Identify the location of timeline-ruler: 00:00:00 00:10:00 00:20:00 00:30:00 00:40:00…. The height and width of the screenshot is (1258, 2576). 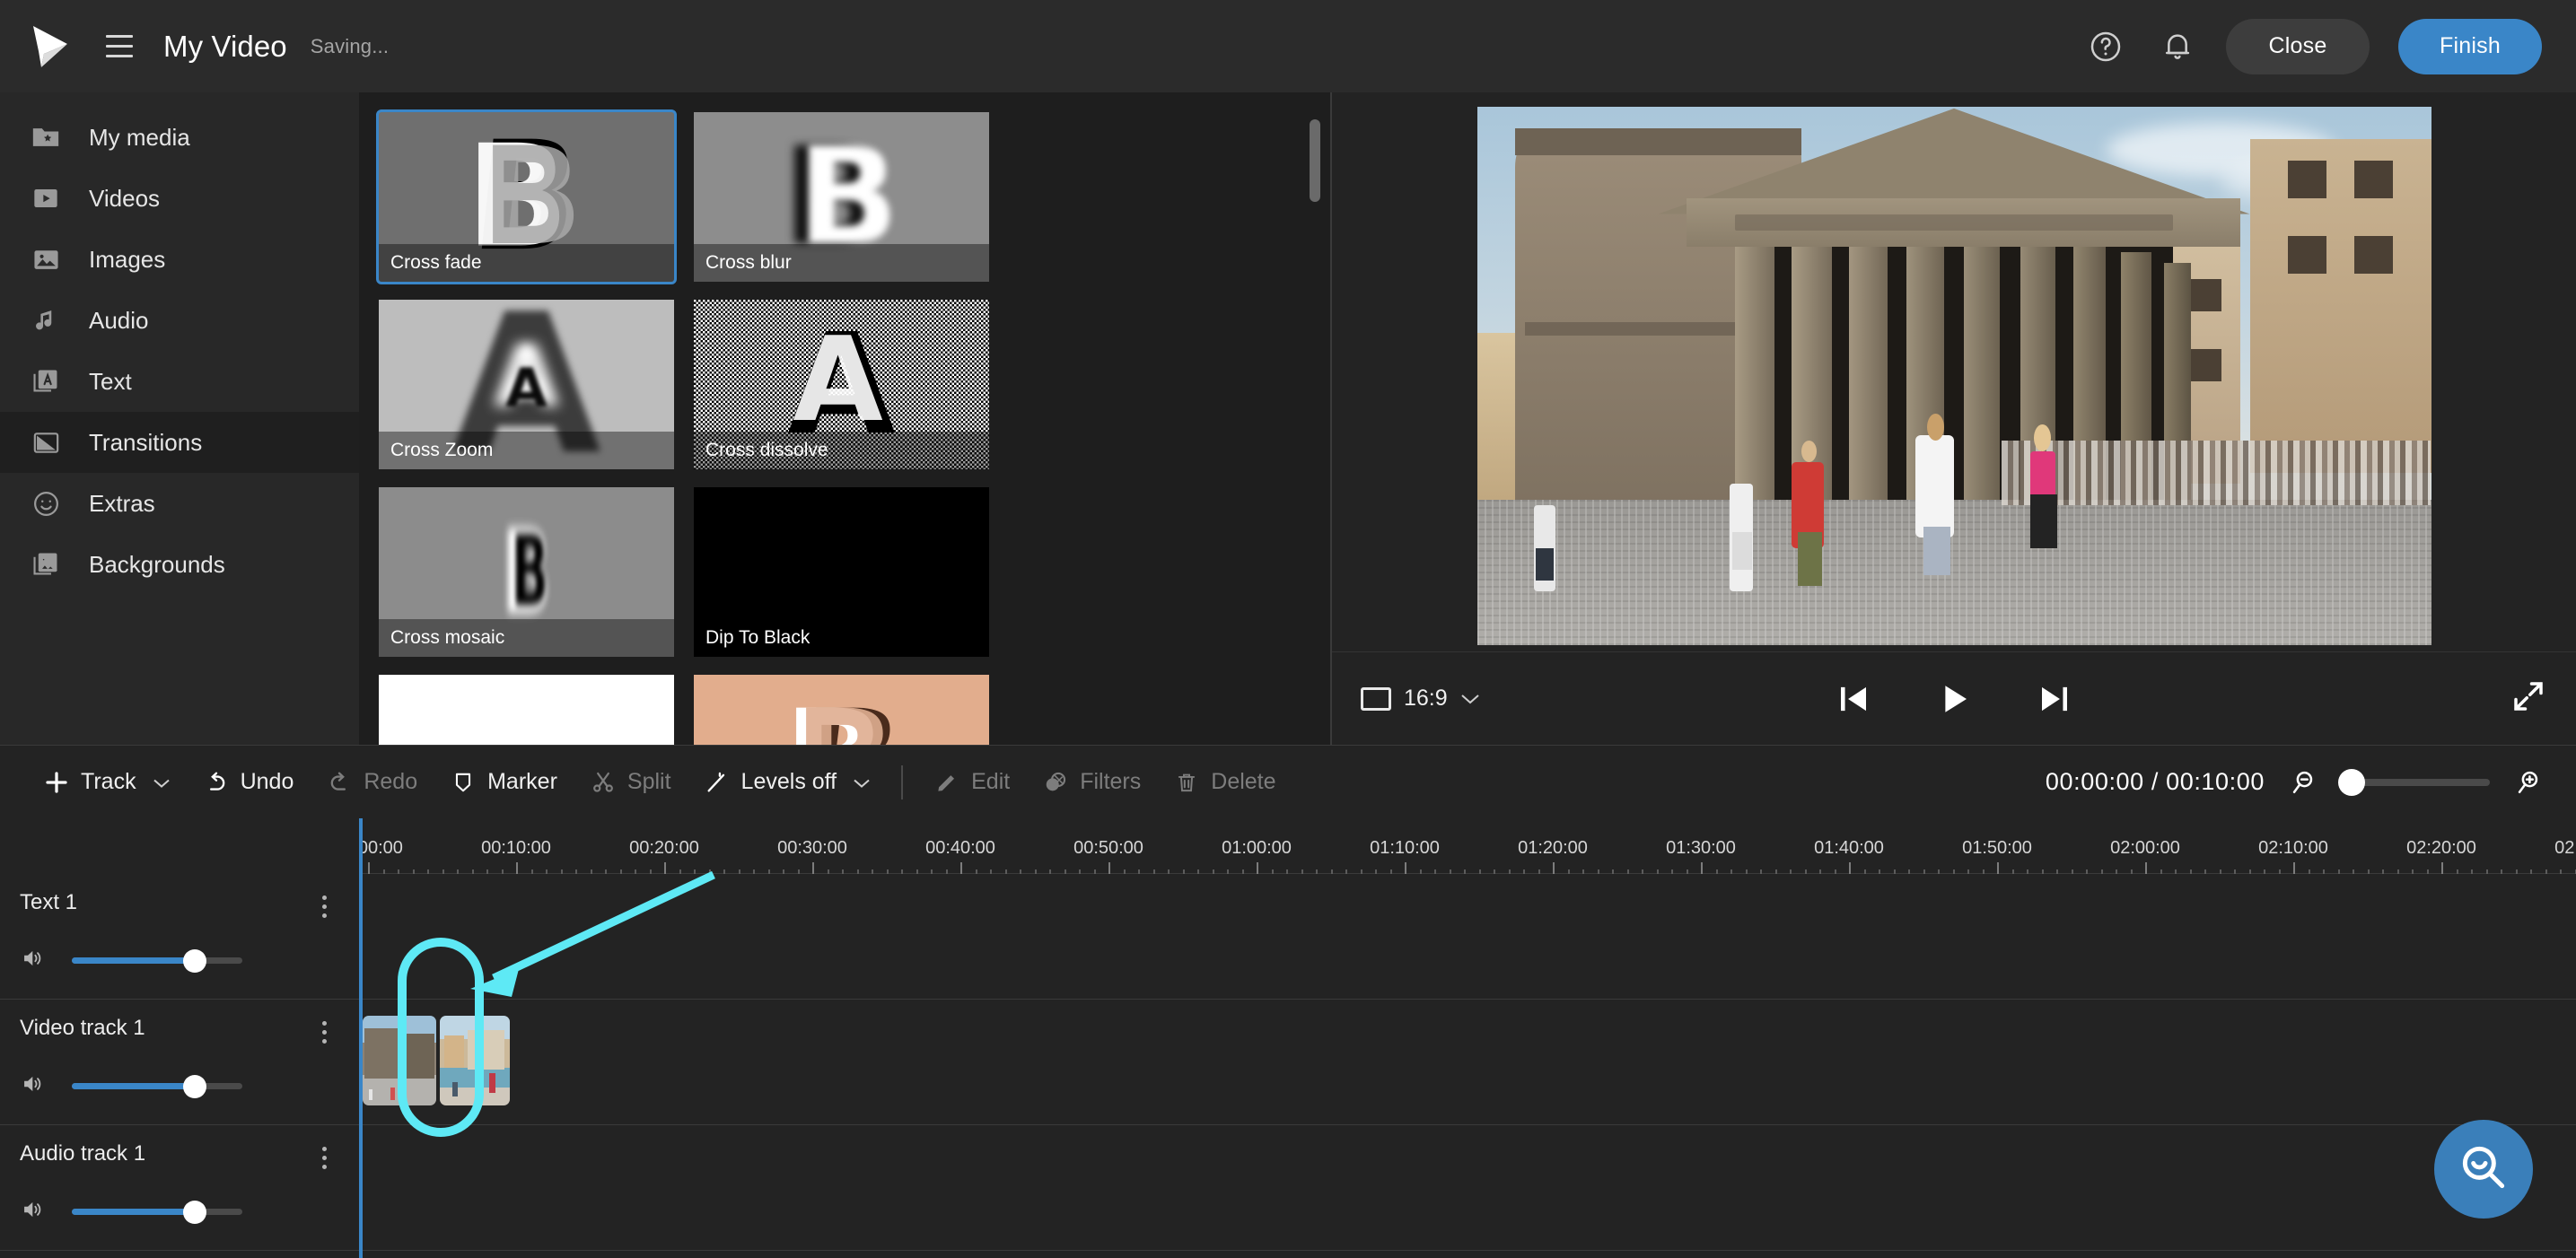
(1288, 846).